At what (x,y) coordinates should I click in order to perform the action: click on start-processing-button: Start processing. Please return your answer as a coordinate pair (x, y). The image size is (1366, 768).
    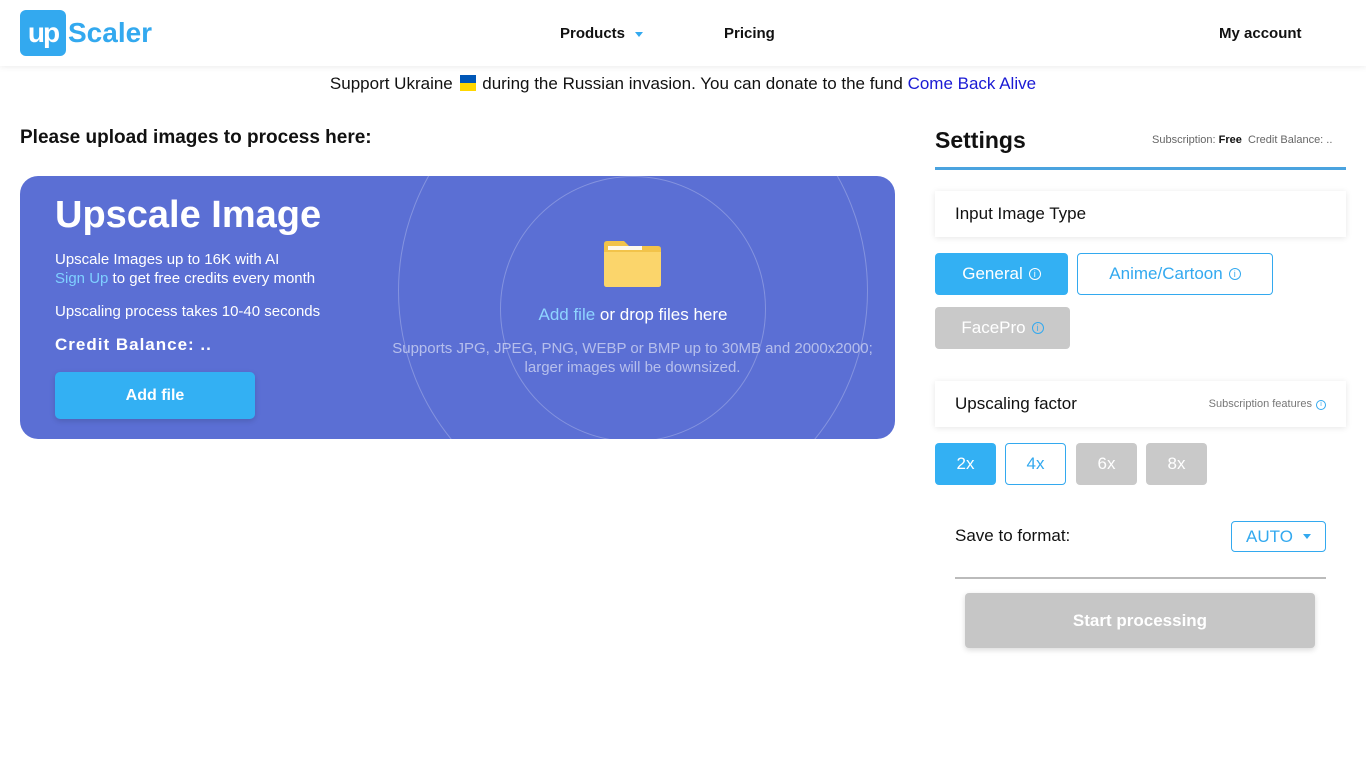
    Looking at the image, I should click on (1140, 620).